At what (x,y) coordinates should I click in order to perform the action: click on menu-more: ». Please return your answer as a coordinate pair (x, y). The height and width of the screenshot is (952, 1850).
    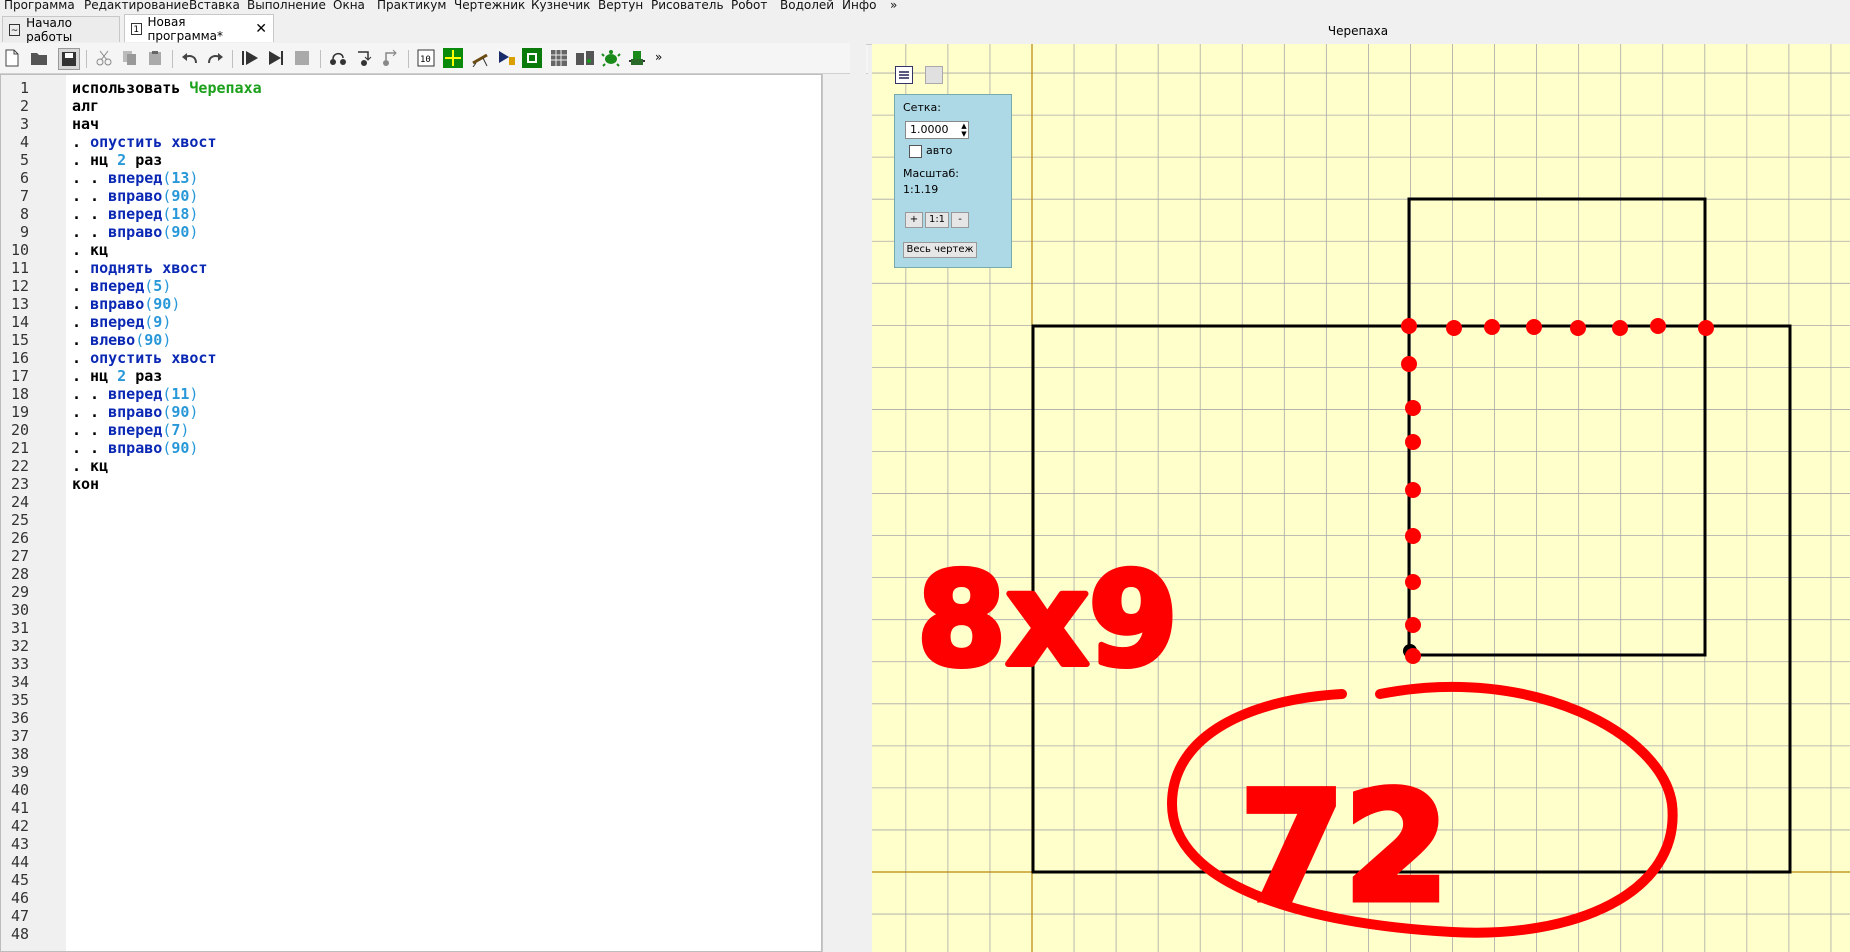
    Looking at the image, I should click on (893, 6).